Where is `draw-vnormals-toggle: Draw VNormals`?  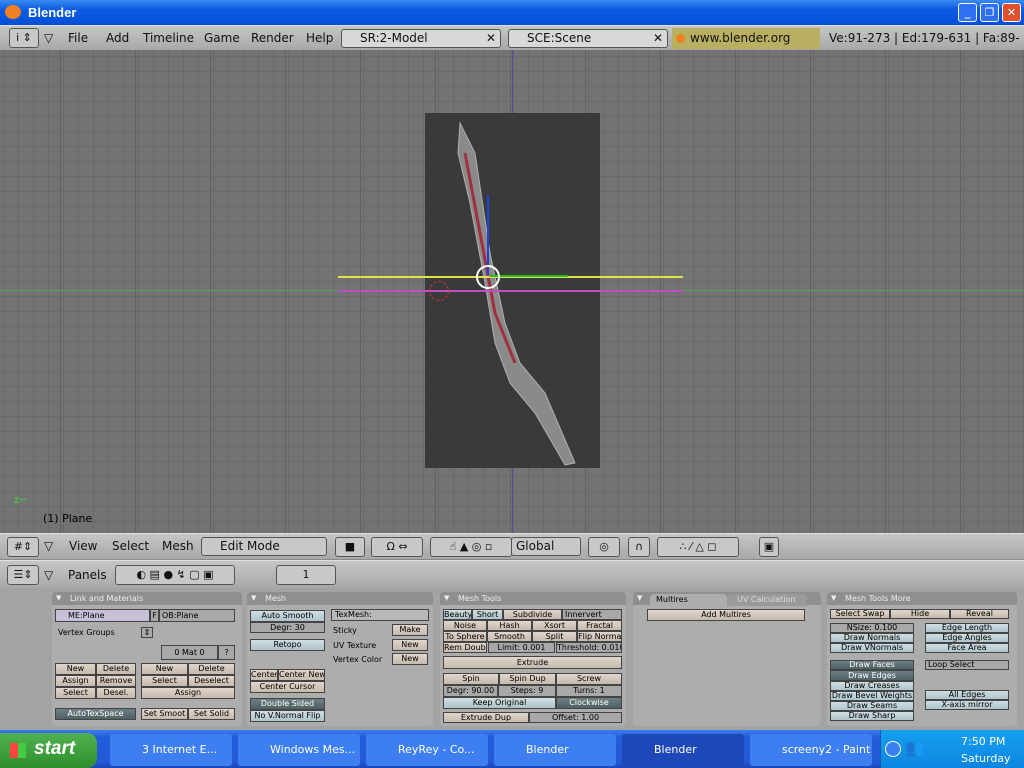 draw-vnormals-toggle: Draw VNormals is located at coordinates (872, 648).